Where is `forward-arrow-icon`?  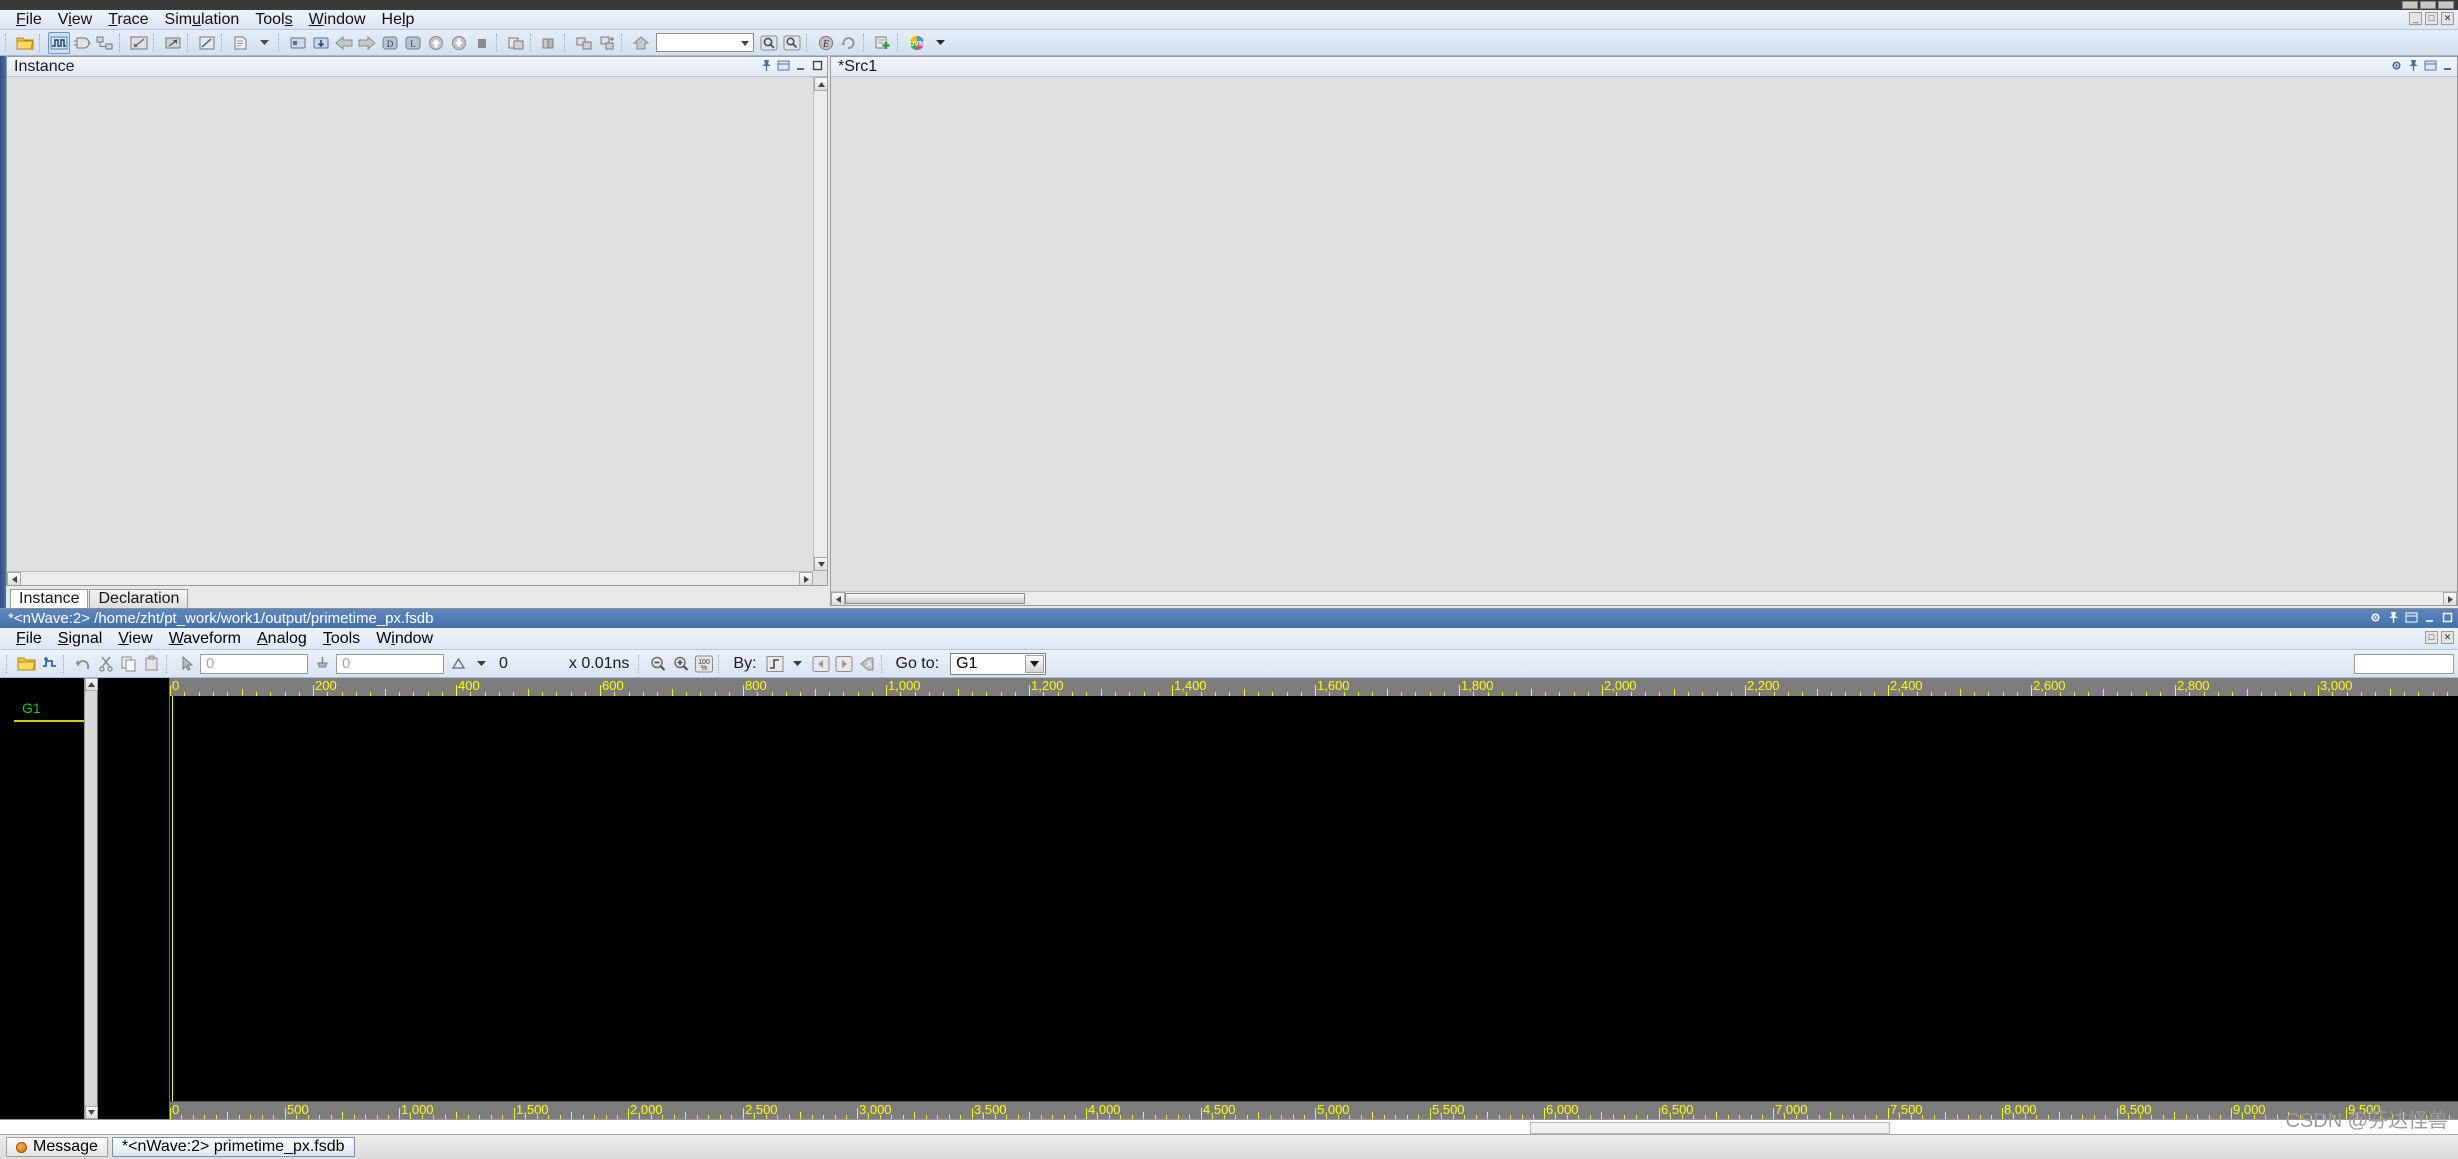 forward-arrow-icon is located at coordinates (367, 43).